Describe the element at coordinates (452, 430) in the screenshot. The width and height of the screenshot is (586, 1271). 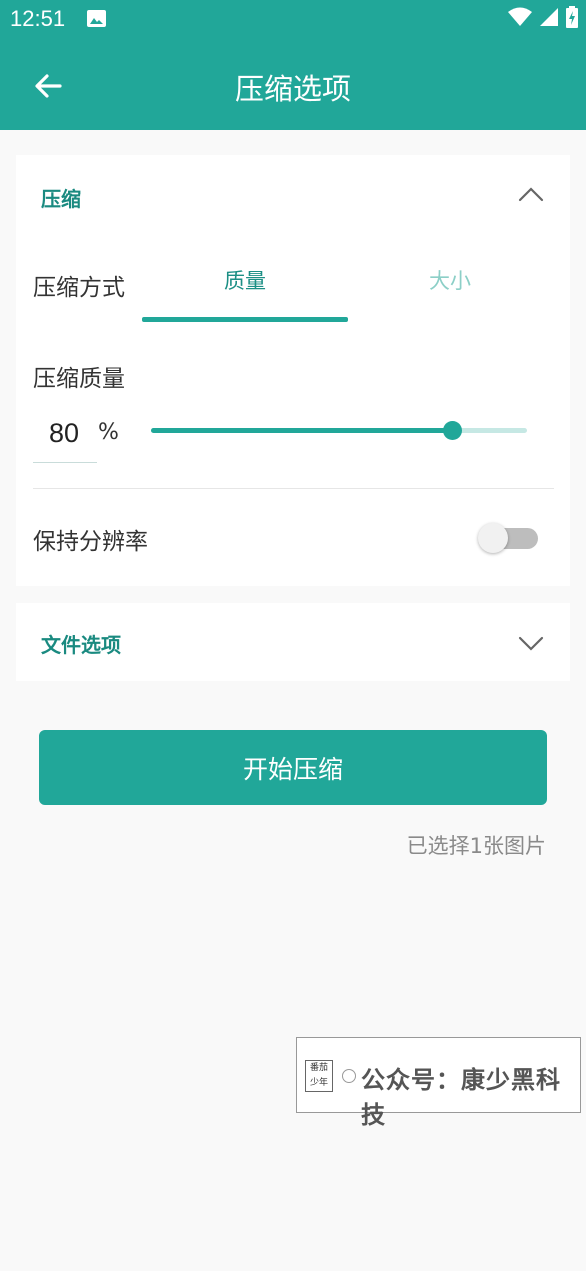
I see `slider-thumb` at that location.